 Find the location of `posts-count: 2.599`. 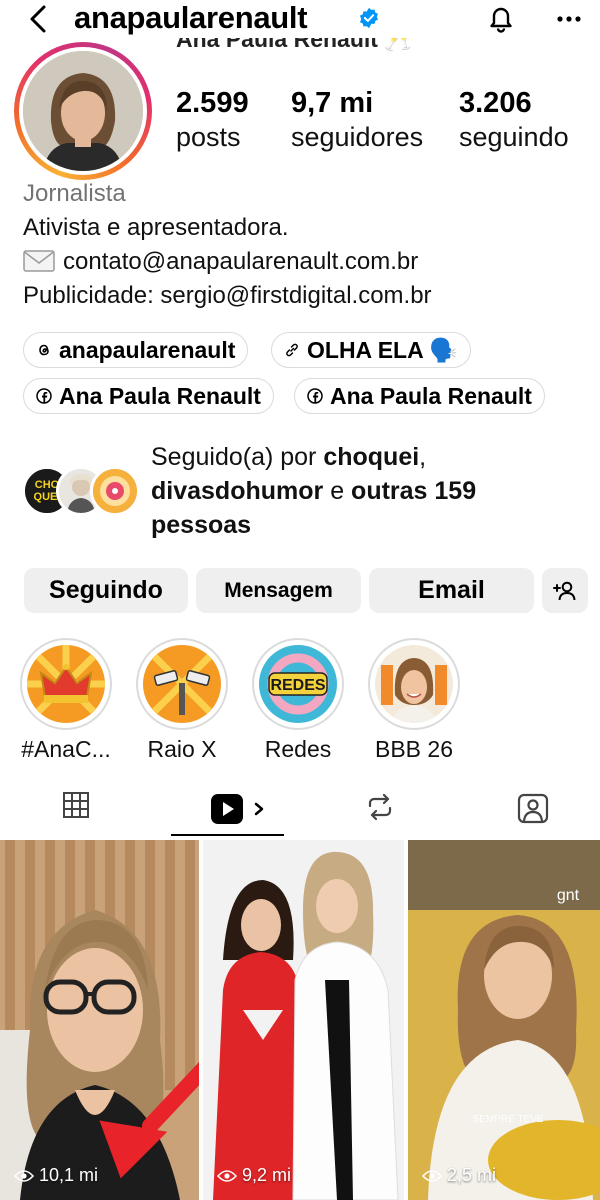

posts-count: 2.599 is located at coordinates (212, 103).